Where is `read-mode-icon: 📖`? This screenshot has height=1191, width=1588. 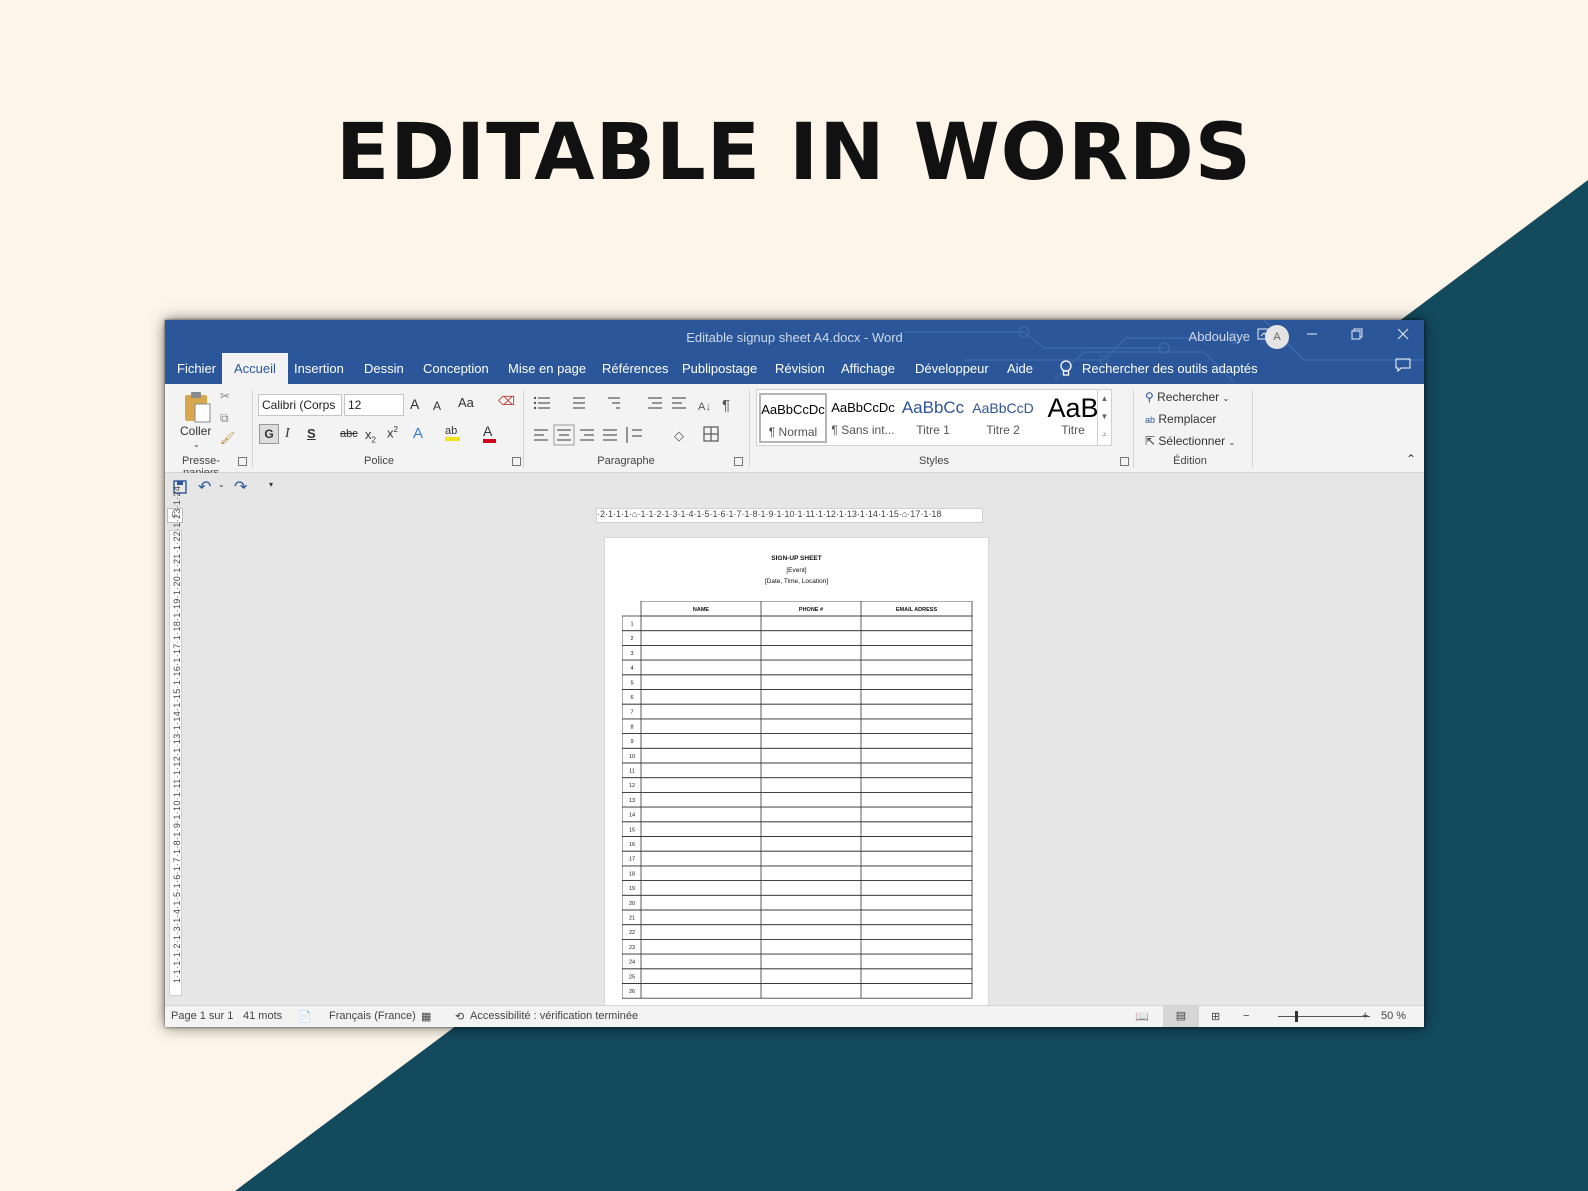 read-mode-icon: 📖 is located at coordinates (1142, 1016).